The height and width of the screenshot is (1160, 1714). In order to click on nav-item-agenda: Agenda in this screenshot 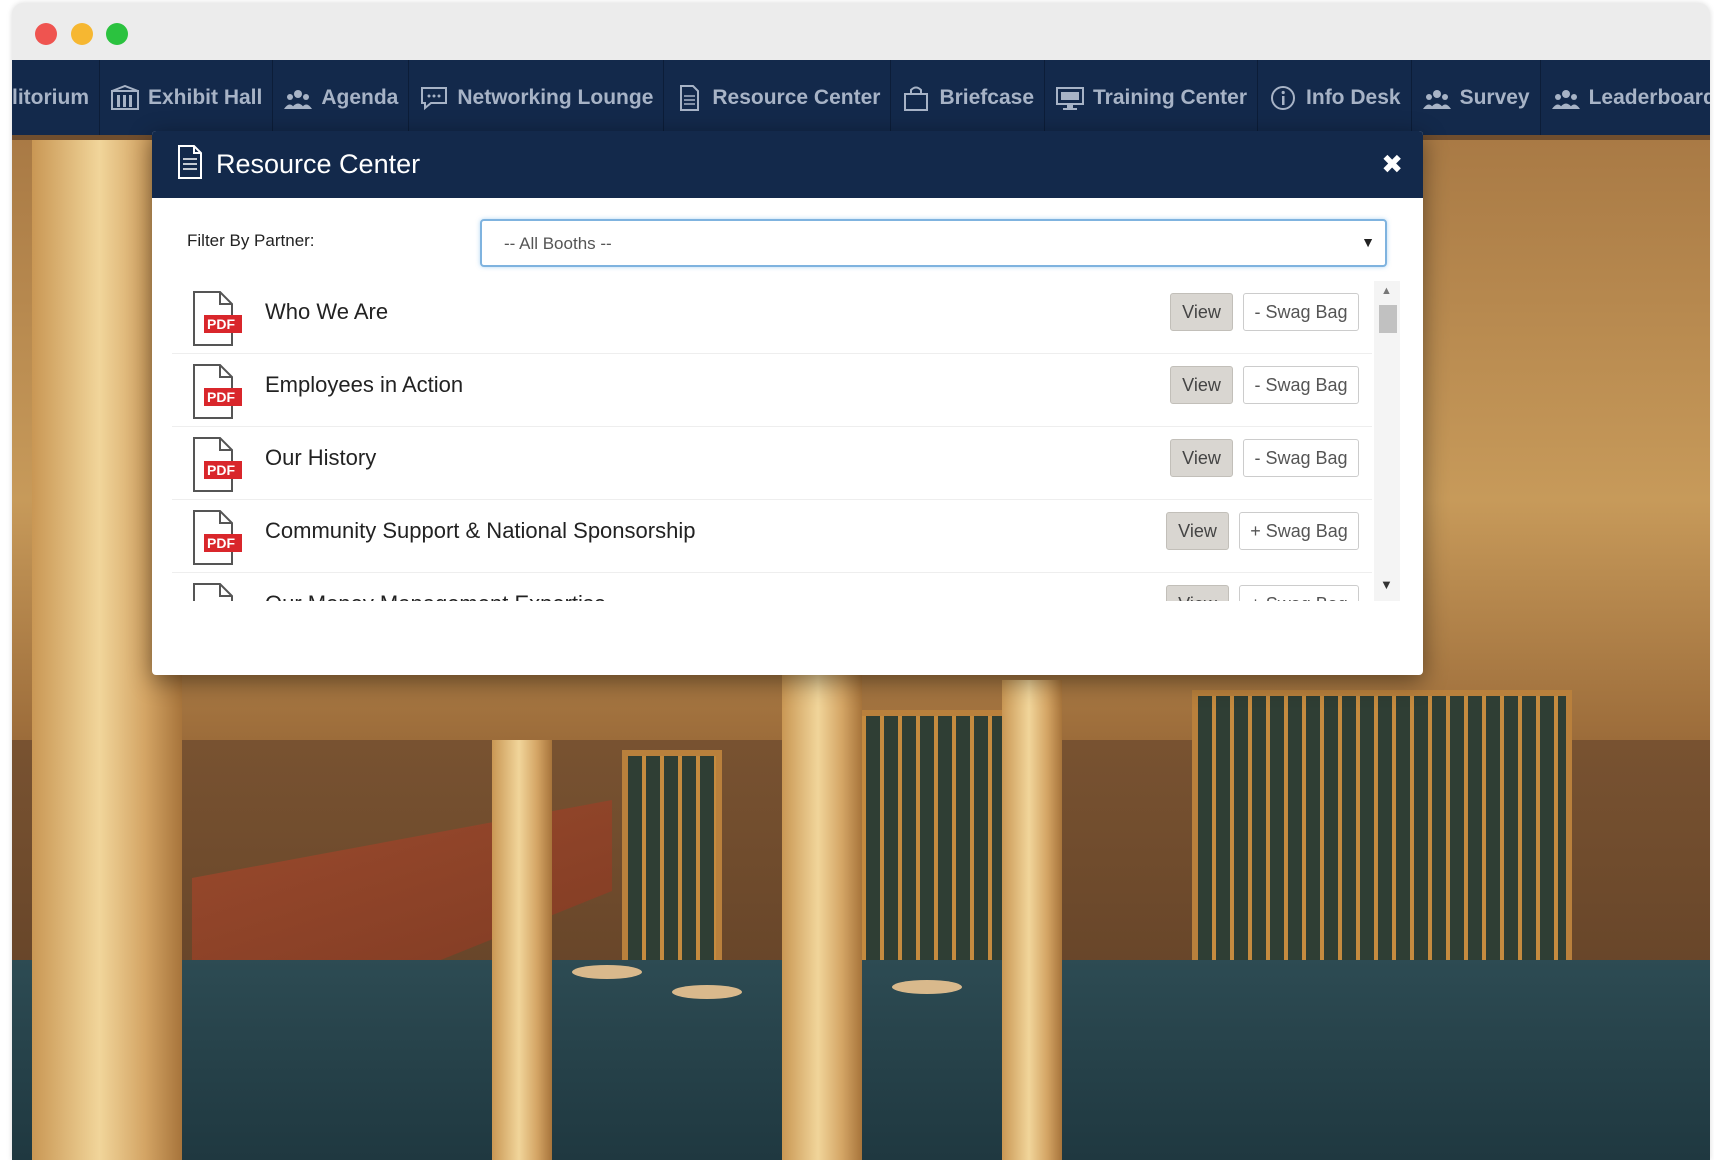, I will do `click(341, 97)`.